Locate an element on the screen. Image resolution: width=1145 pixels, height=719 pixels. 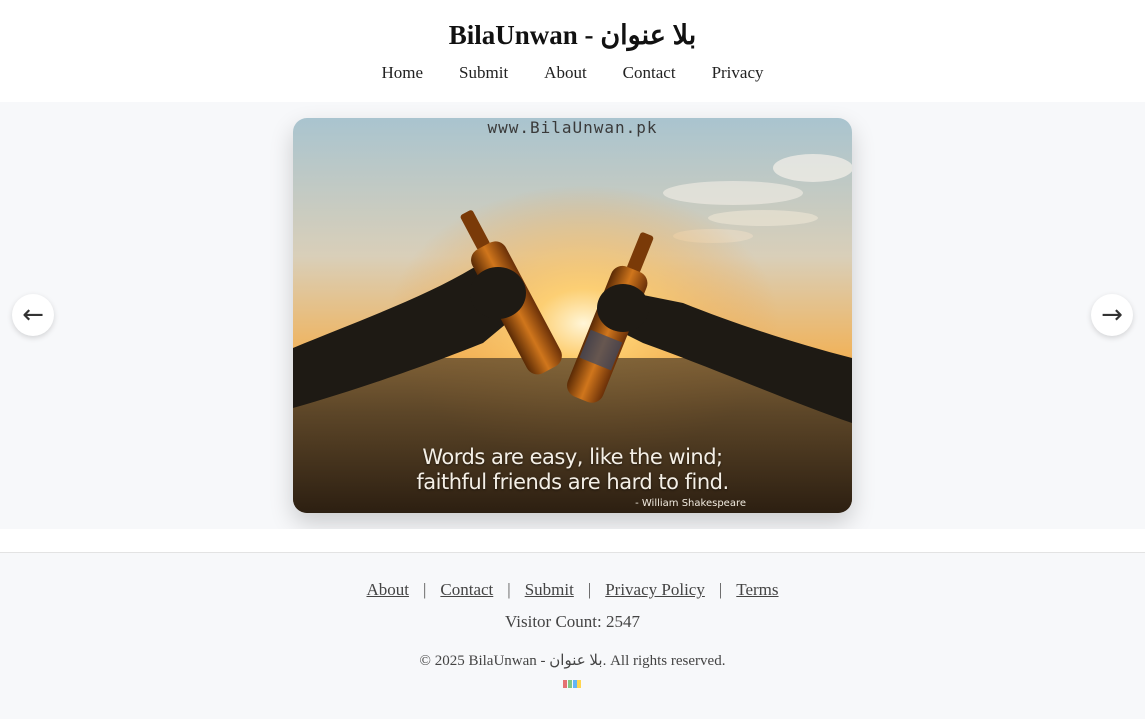
footer-contact-link: Contact is located at coordinates (466, 590).